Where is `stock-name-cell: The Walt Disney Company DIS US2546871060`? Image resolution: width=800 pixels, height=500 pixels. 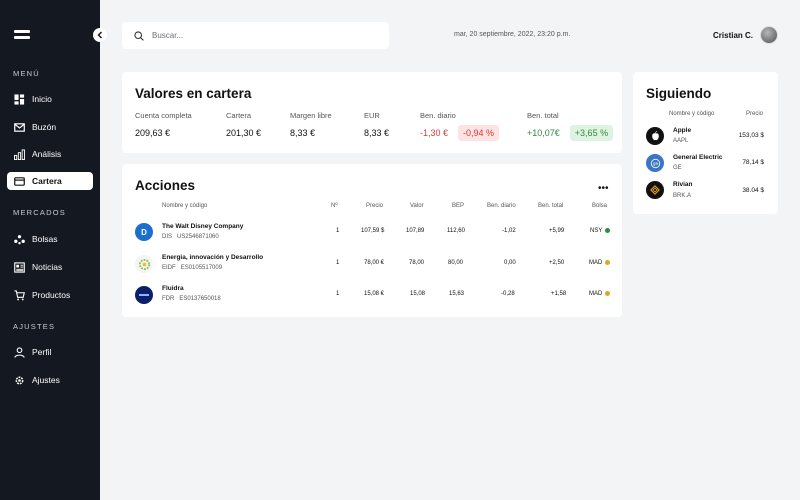 stock-name-cell: The Walt Disney Company DIS US2546871060 is located at coordinates (203, 231).